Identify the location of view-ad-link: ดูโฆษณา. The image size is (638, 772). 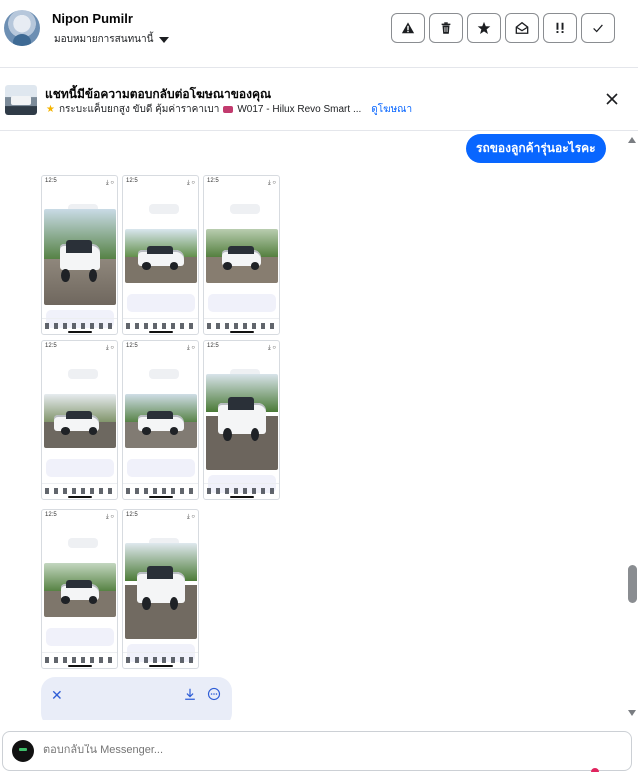
(391, 109).